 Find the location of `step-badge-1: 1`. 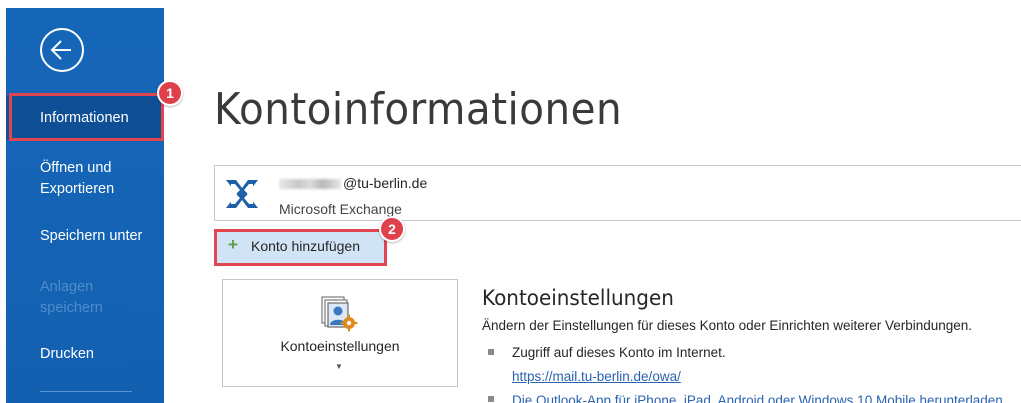

step-badge-1: 1 is located at coordinates (170, 93).